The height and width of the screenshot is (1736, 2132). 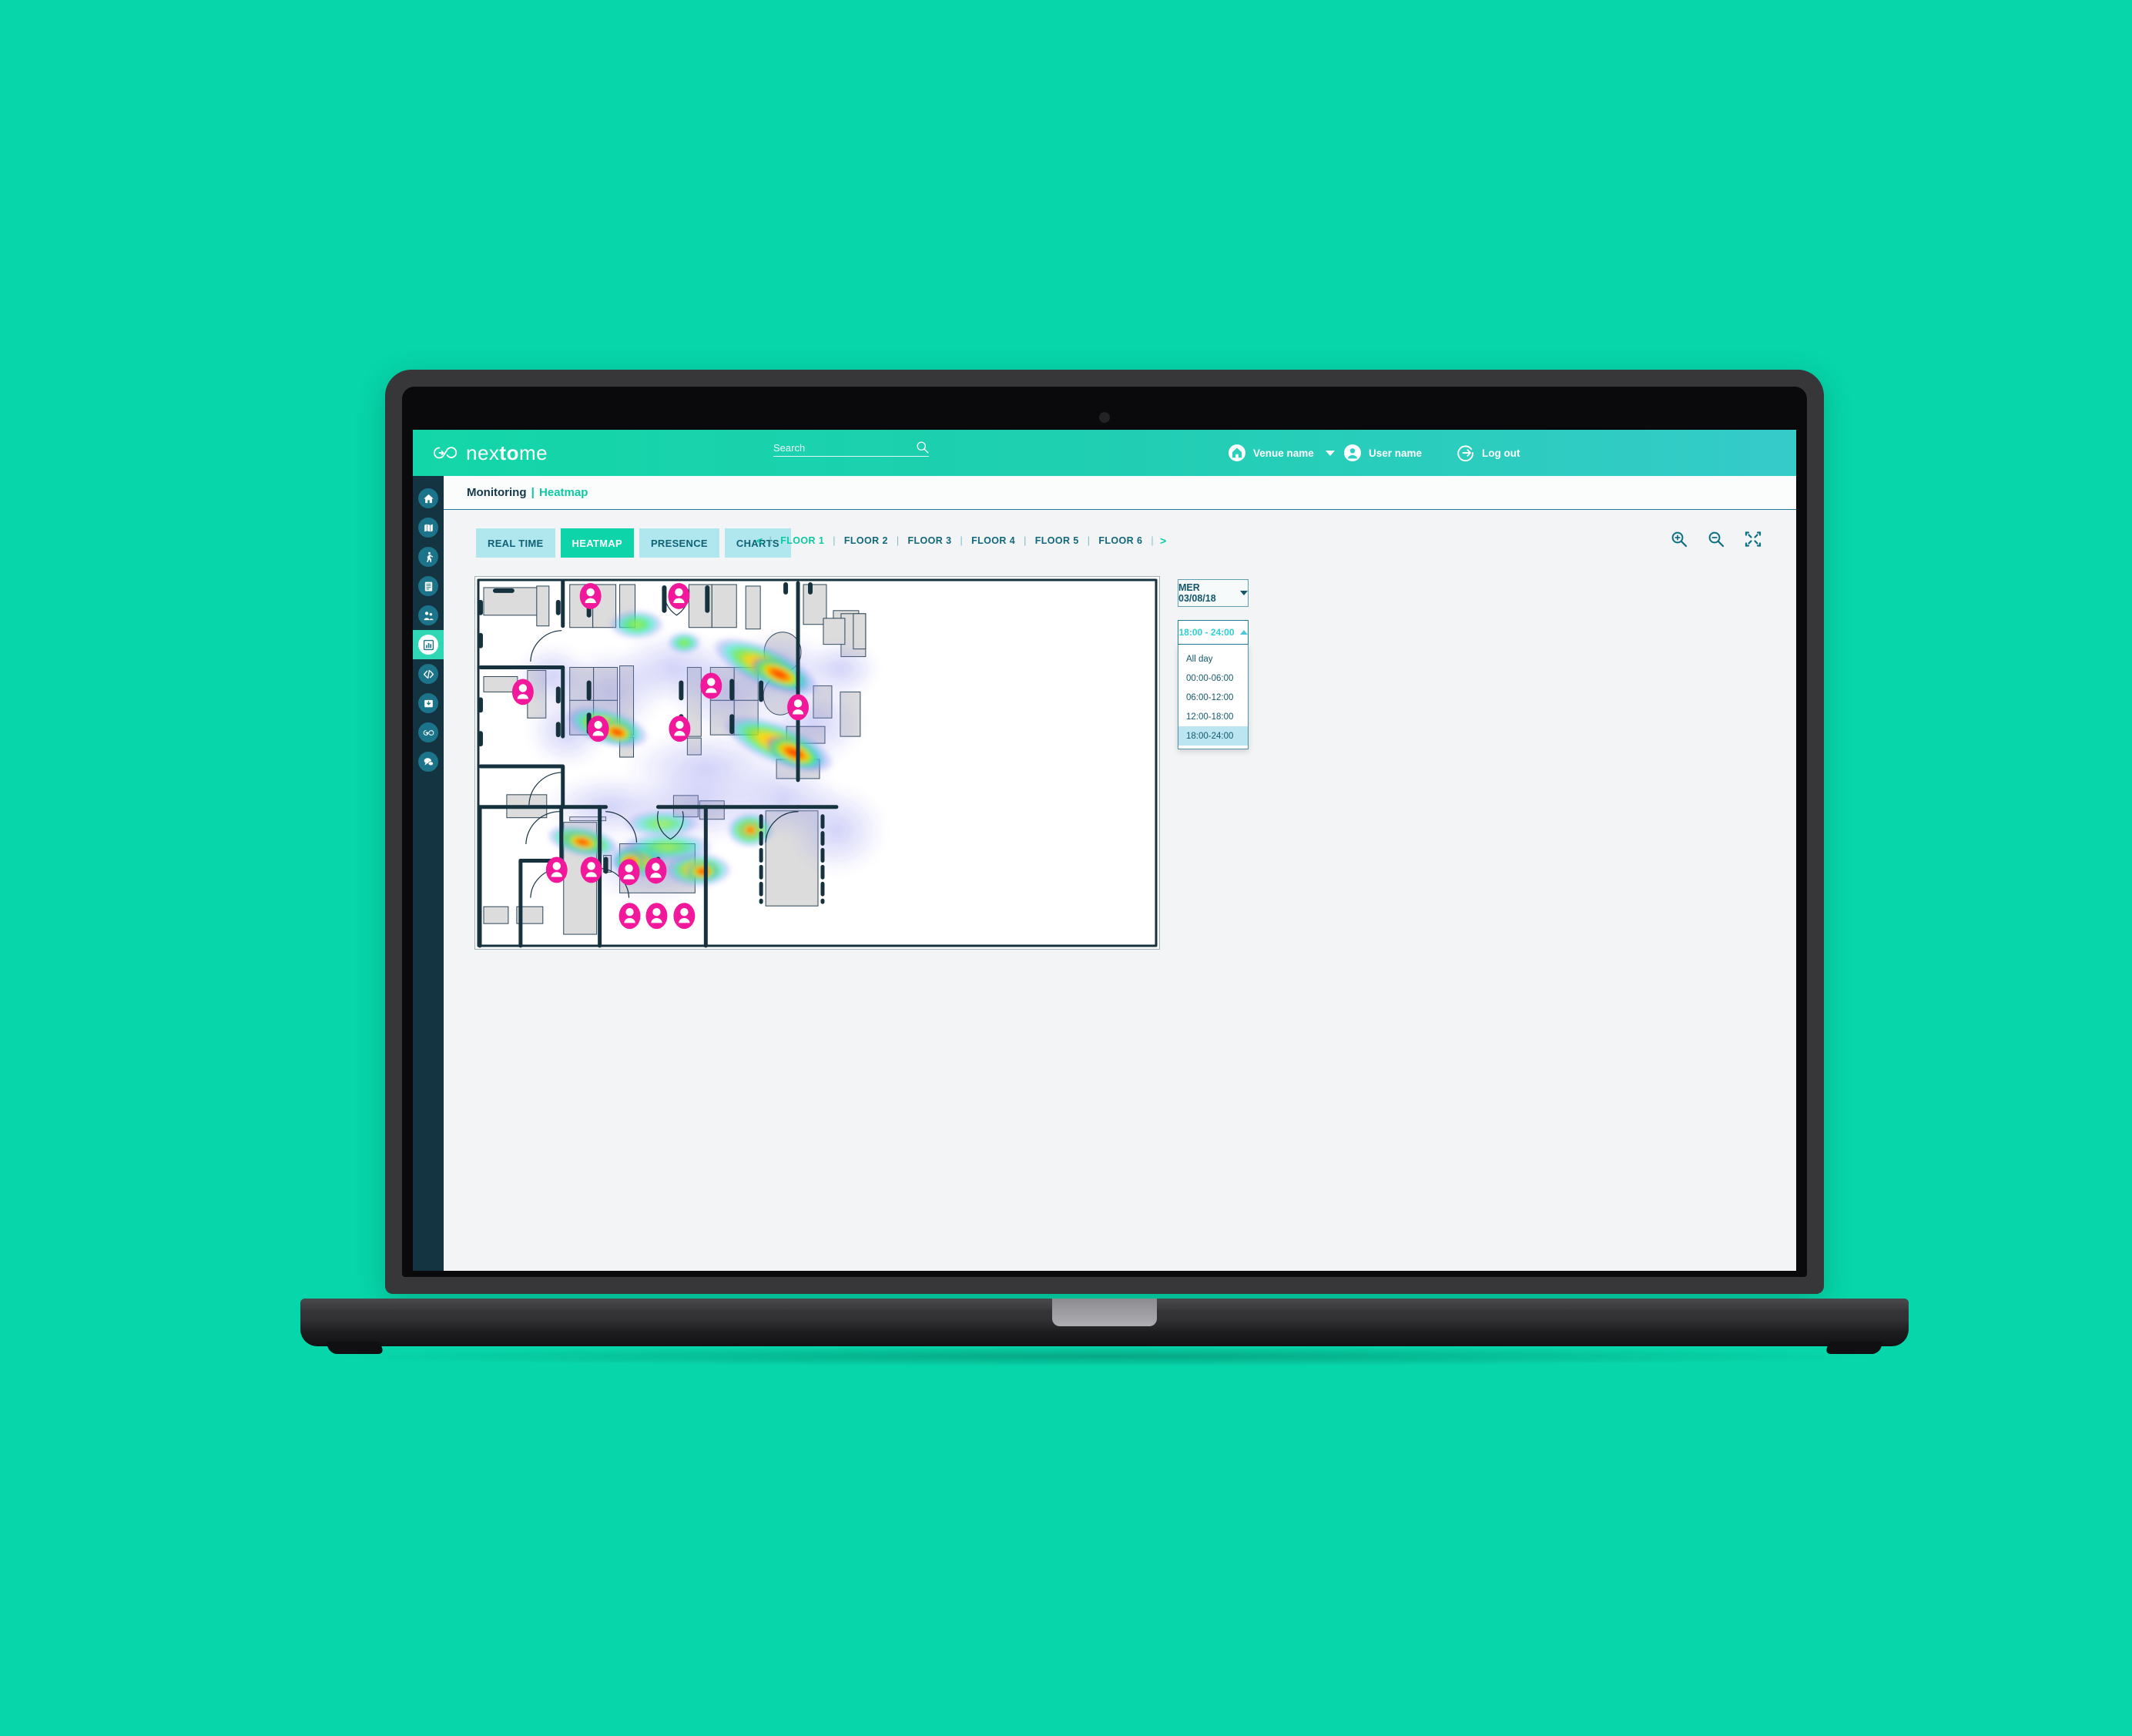 I want to click on sidebar-item-monitoring, so click(x=428, y=644).